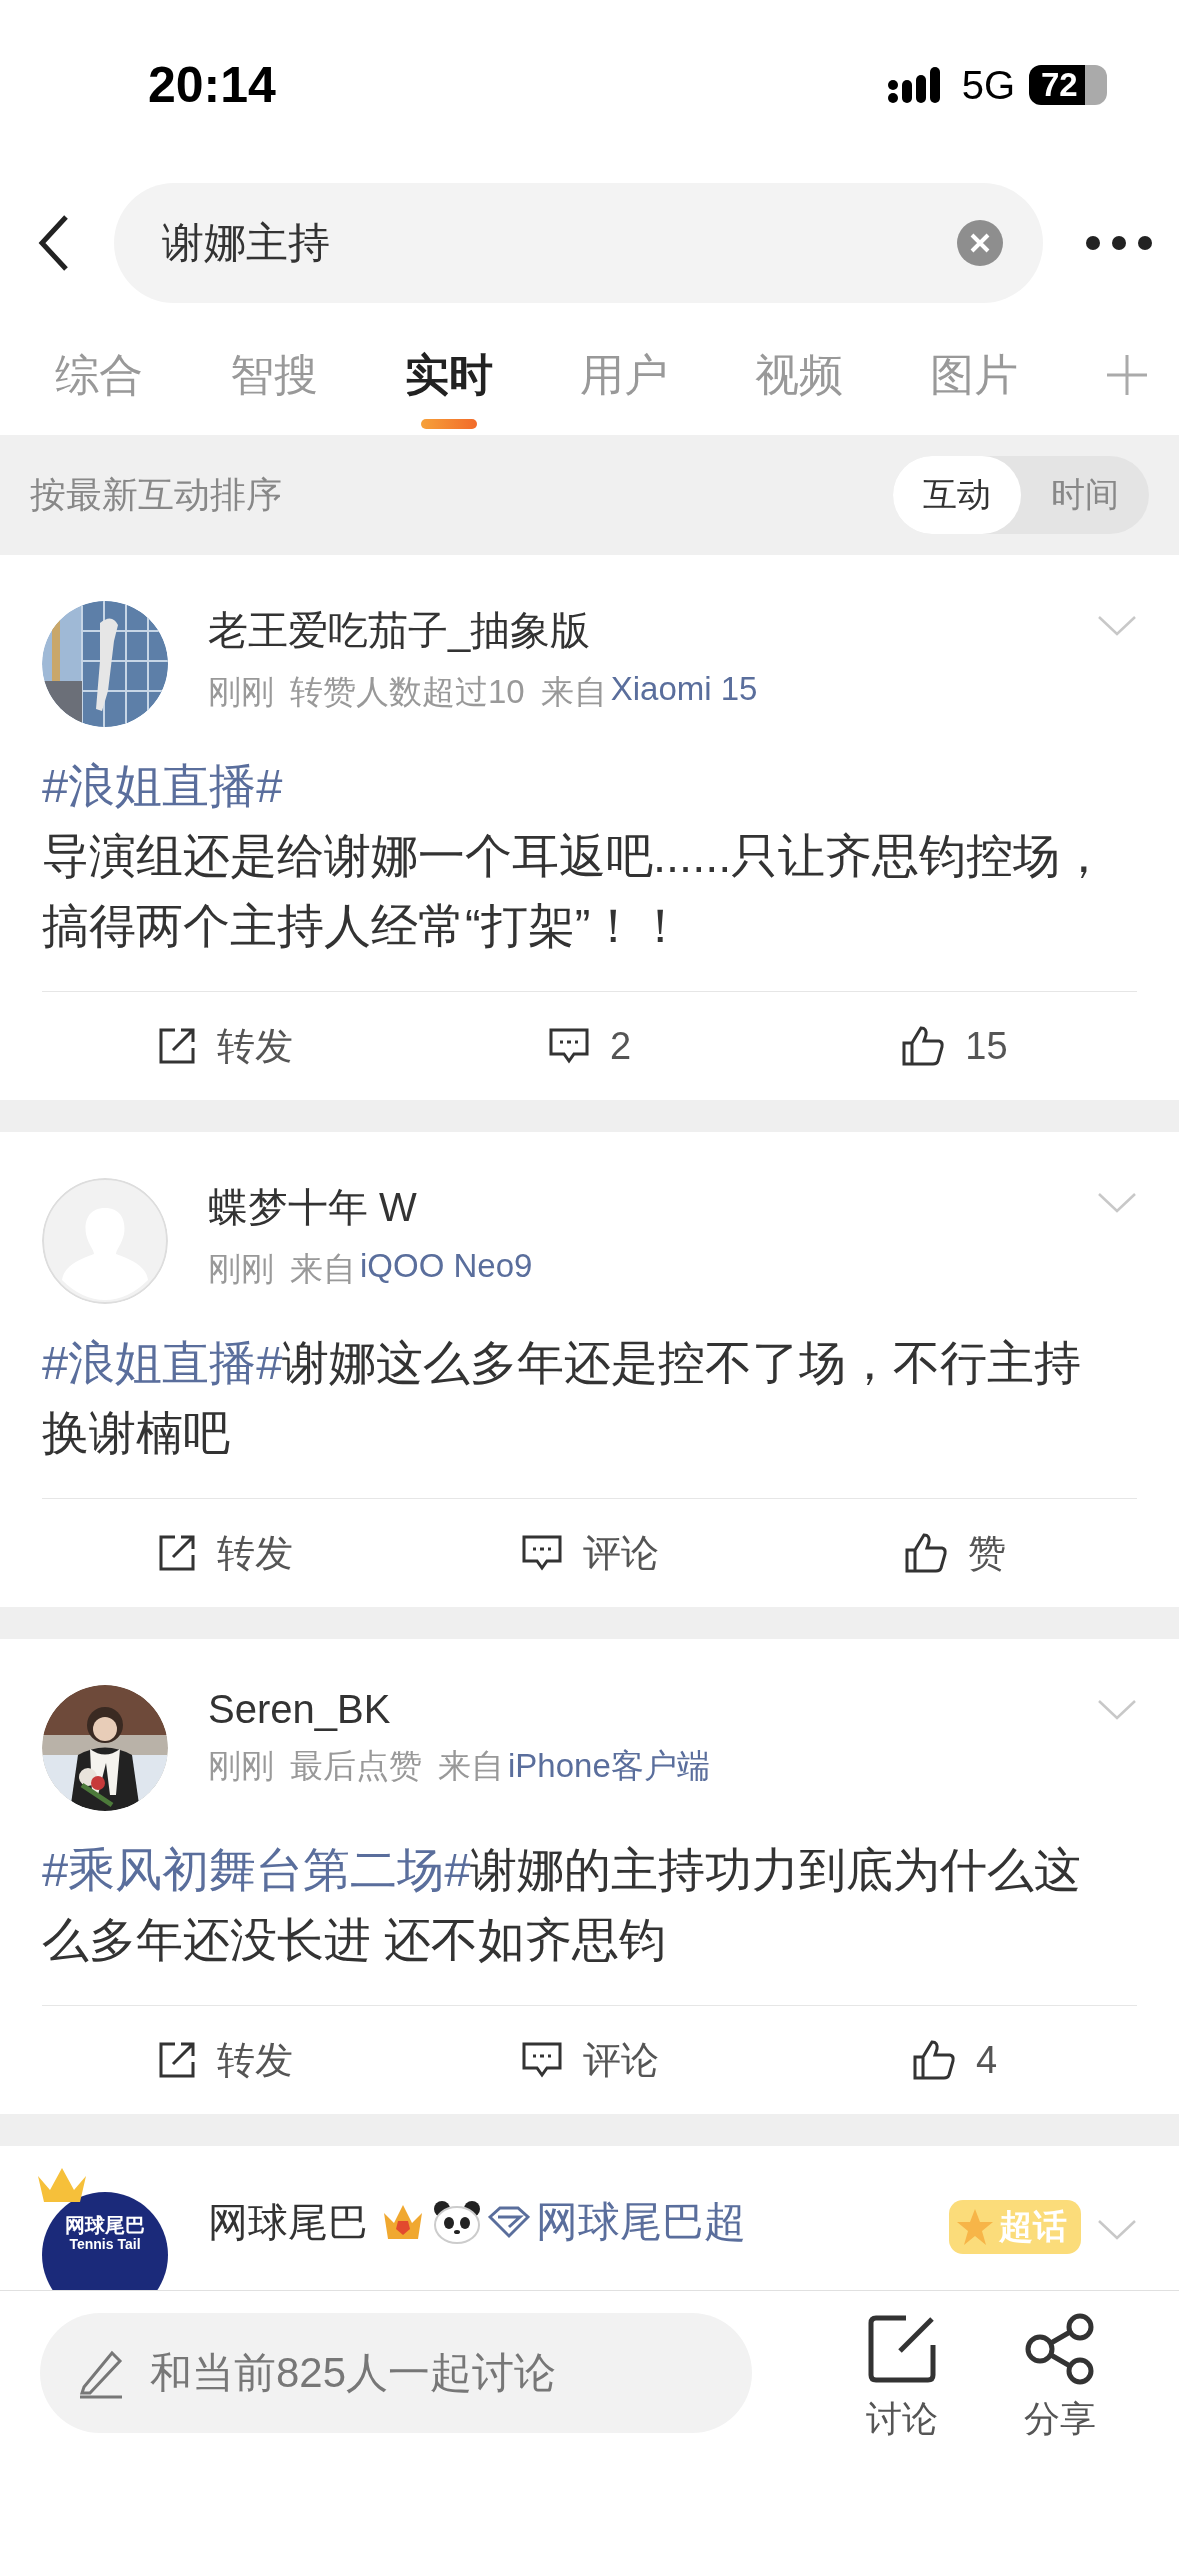 The image size is (1179, 2556). I want to click on bottom-action: 讨论, so click(902, 2378).